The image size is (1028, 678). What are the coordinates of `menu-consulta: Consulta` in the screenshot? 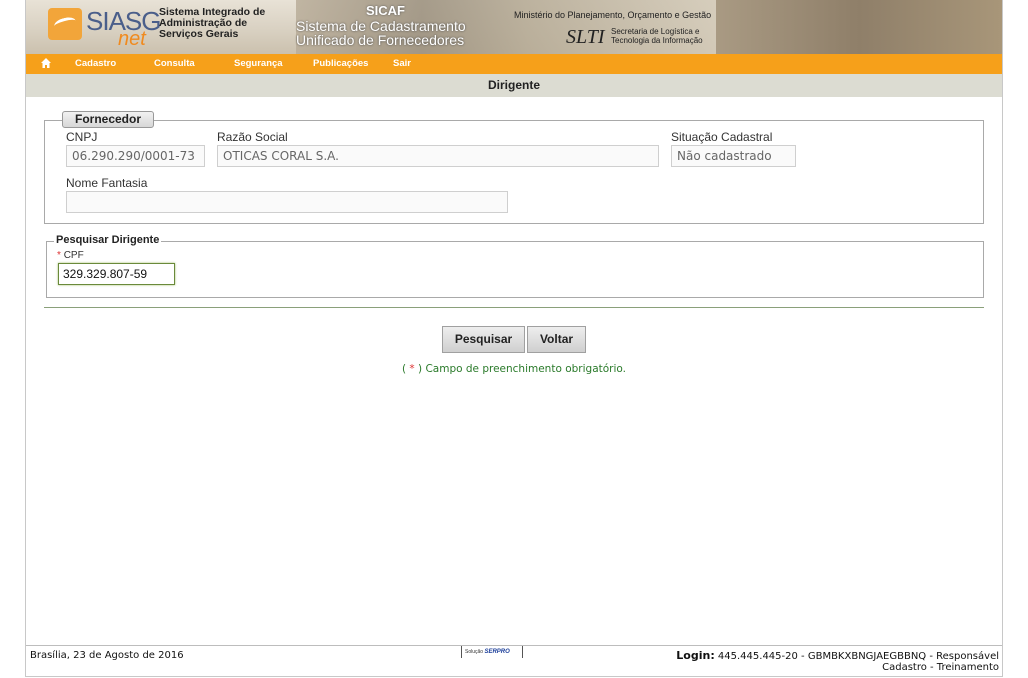 It's located at (174, 63).